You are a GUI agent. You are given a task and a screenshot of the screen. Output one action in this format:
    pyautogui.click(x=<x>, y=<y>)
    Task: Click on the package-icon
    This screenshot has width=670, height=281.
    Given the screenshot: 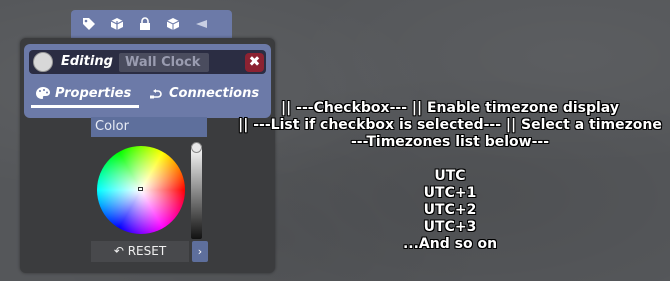 What is the action you would take?
    pyautogui.click(x=117, y=24)
    